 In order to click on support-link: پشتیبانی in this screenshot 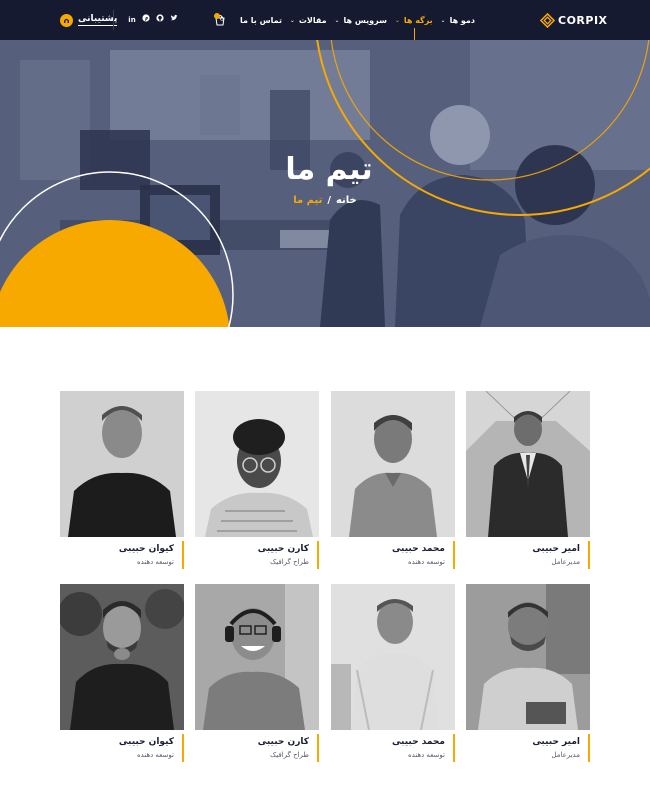, I will do `click(89, 20)`.